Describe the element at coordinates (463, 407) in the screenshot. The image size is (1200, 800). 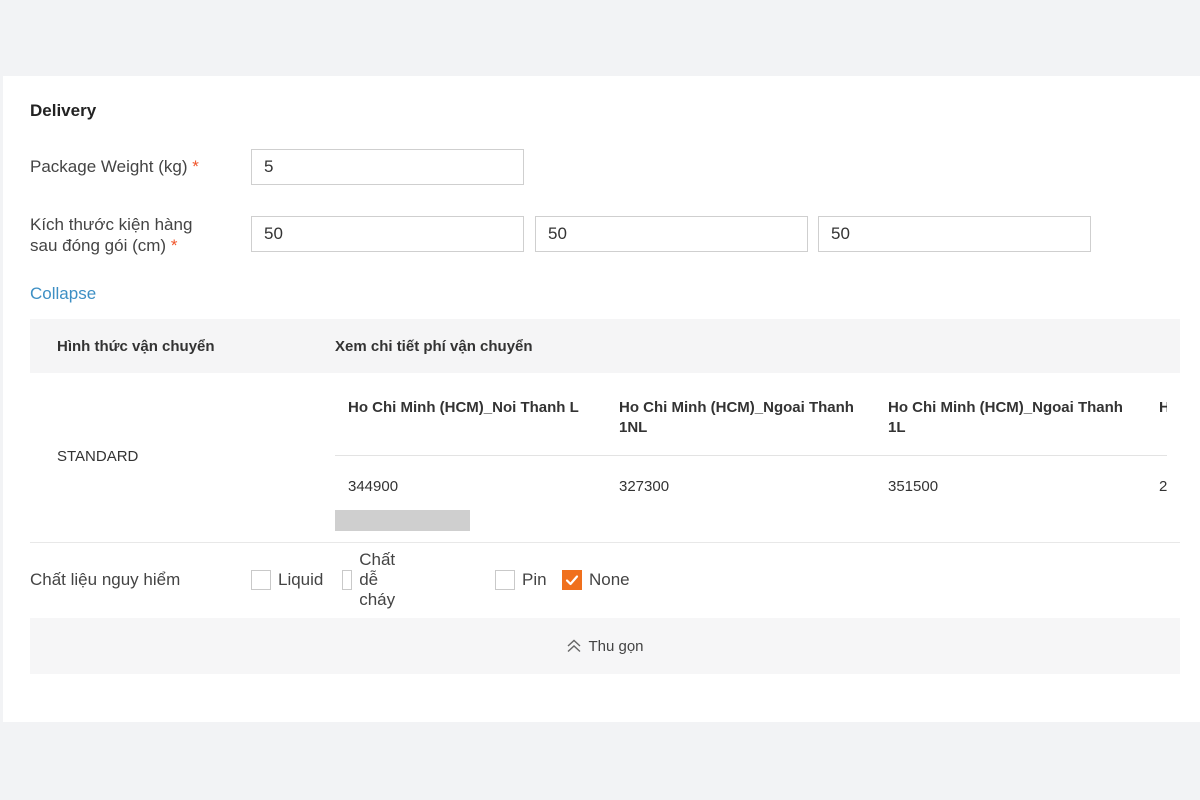
I see `zone-name: Ho Chi Minh (HCM)_Noi Thanh L` at that location.